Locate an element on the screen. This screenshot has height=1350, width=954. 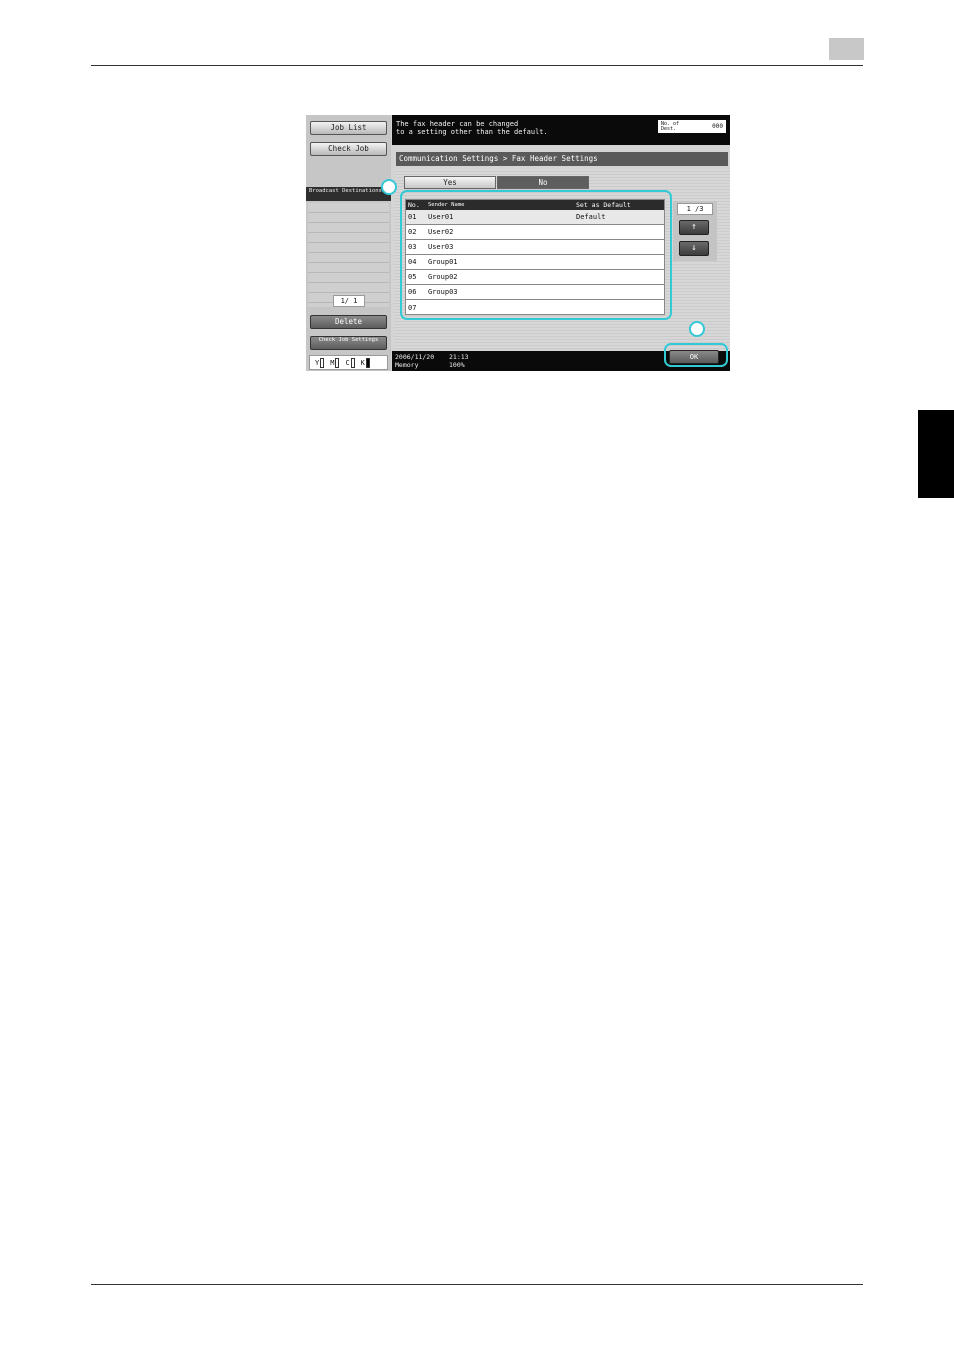
status-time: 21:13 is located at coordinates (459, 357).